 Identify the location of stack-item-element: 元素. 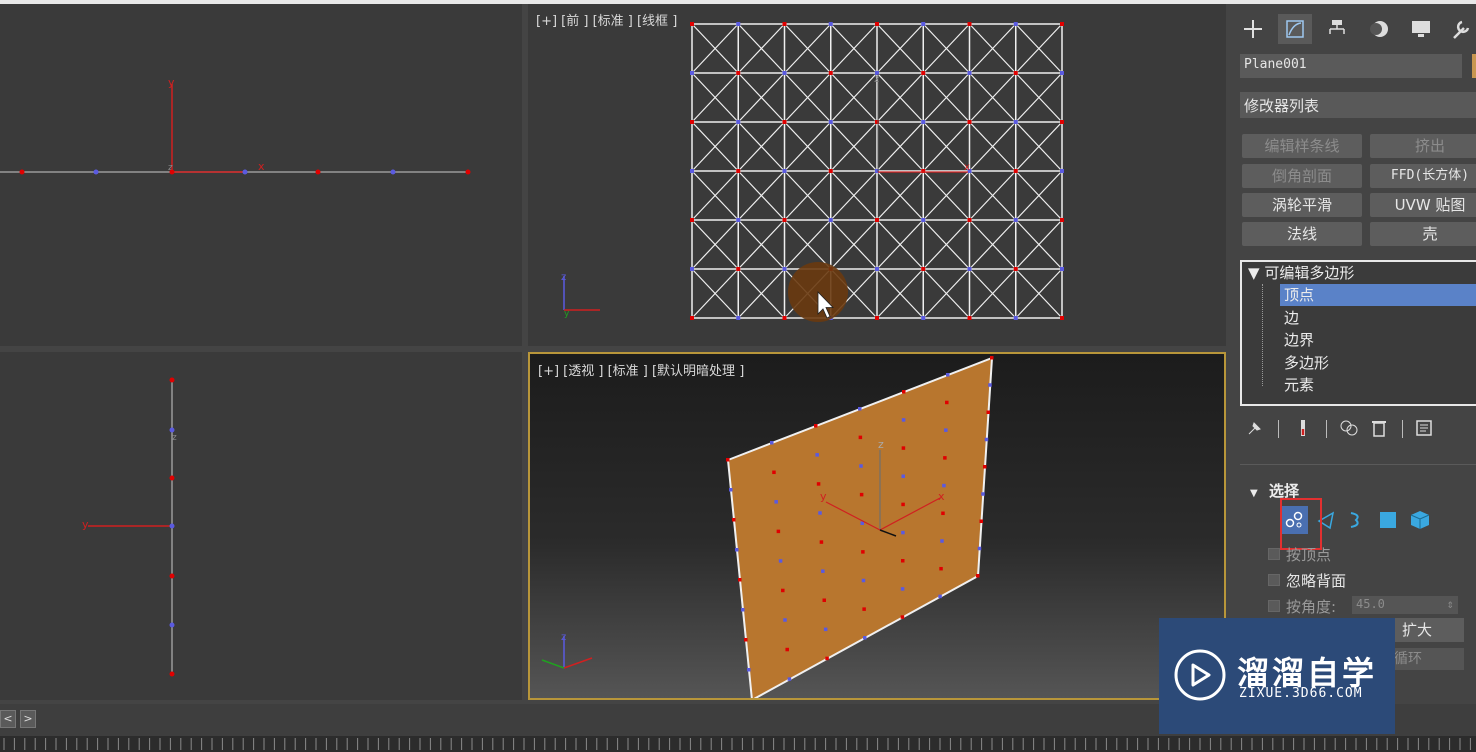
(1299, 385).